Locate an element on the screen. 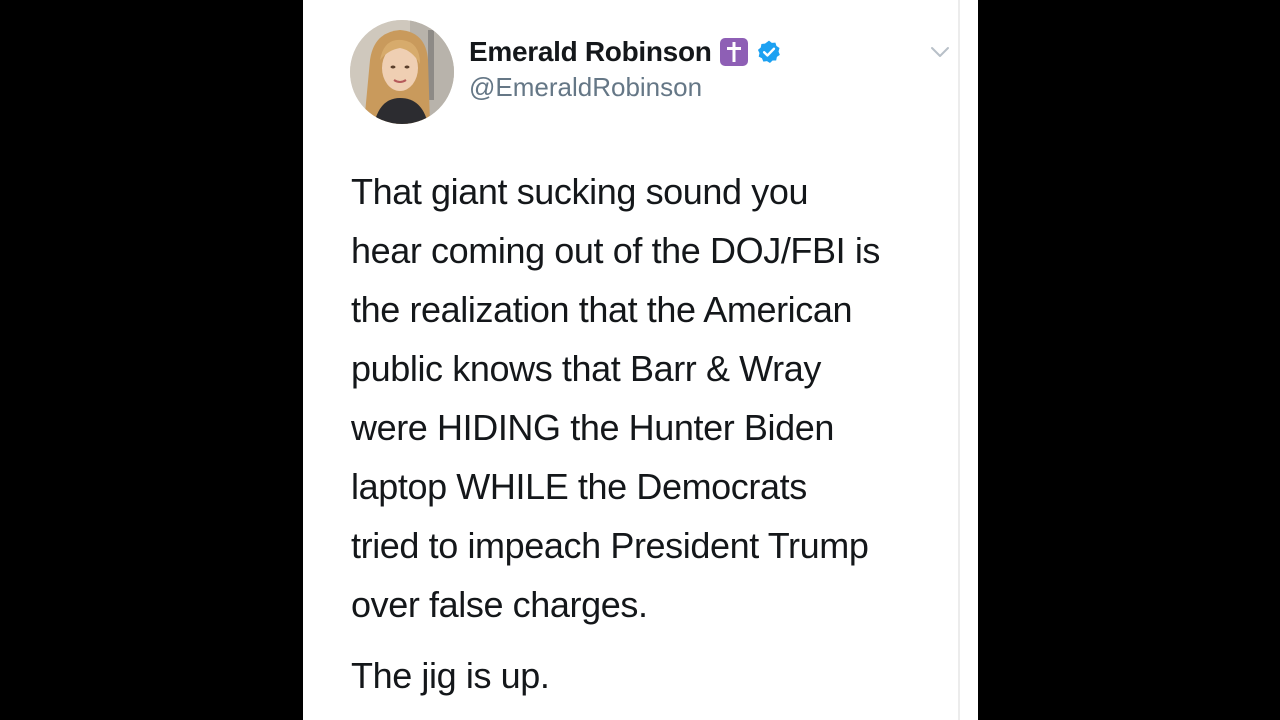 This screenshot has height=720, width=1280. verified-badge-icon is located at coordinates (769, 52).